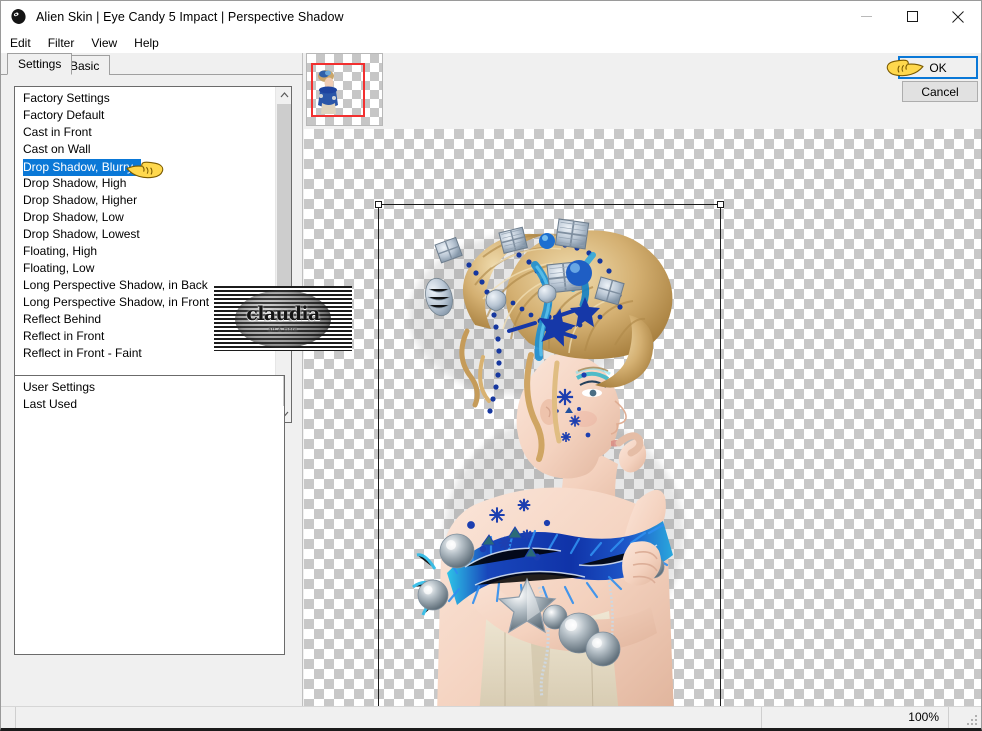  I want to click on list-item: Floating, High, so click(145, 251).